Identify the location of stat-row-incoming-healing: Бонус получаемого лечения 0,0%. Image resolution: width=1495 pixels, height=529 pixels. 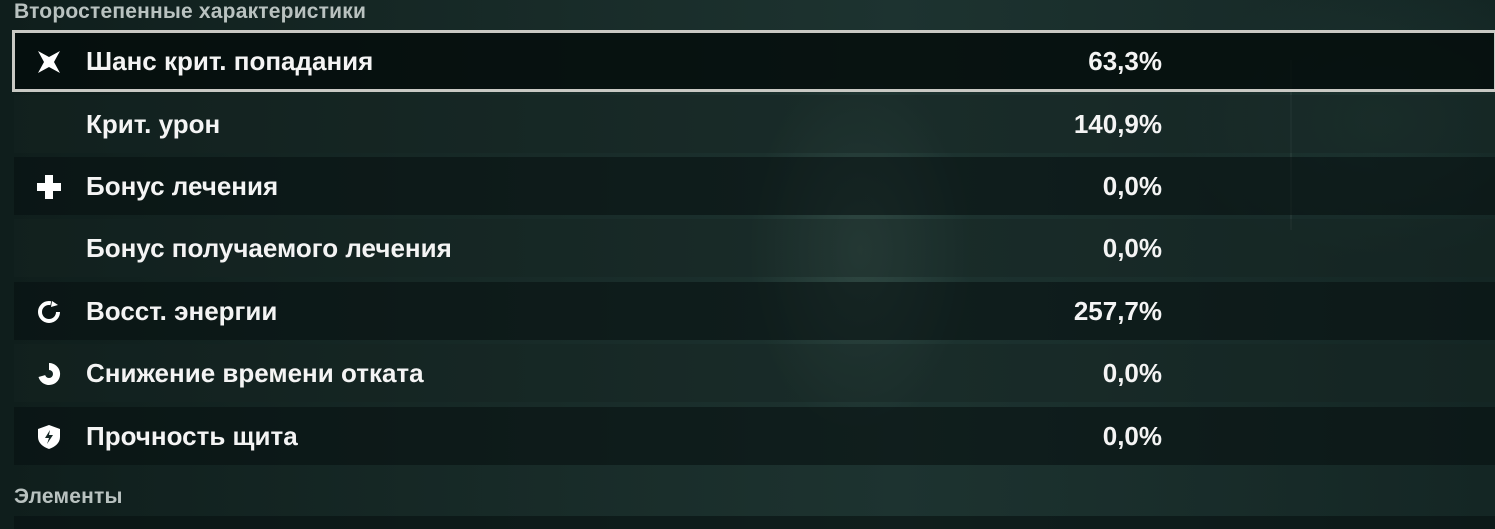
(754, 248).